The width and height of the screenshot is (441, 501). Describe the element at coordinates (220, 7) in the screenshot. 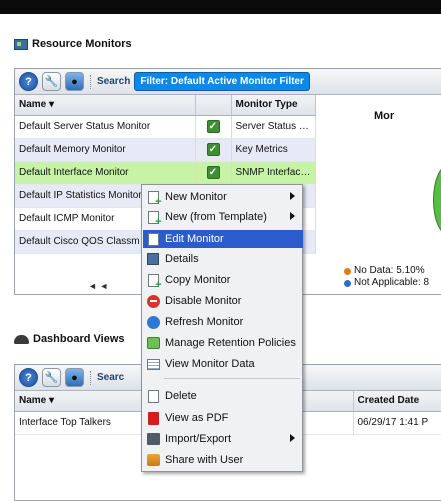

I see `top-bar` at that location.